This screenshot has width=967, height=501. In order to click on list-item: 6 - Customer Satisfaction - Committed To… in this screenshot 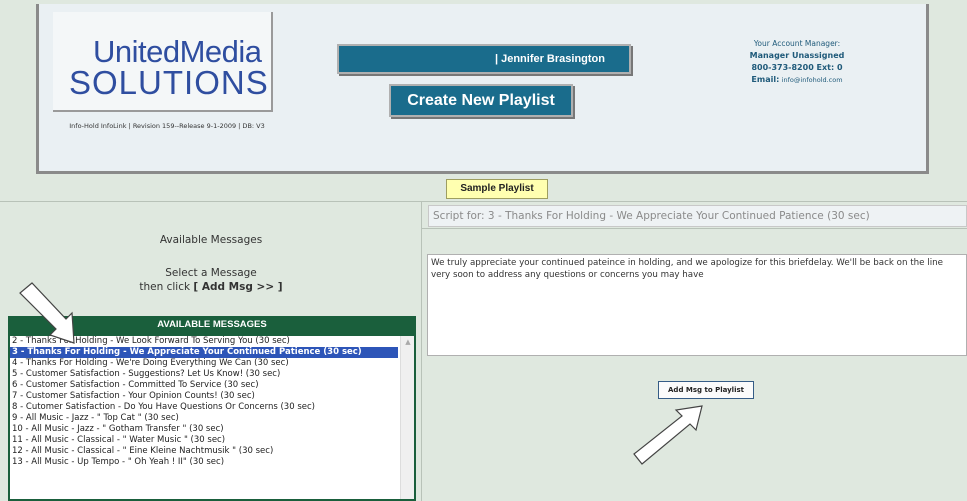, I will do `click(204, 385)`.